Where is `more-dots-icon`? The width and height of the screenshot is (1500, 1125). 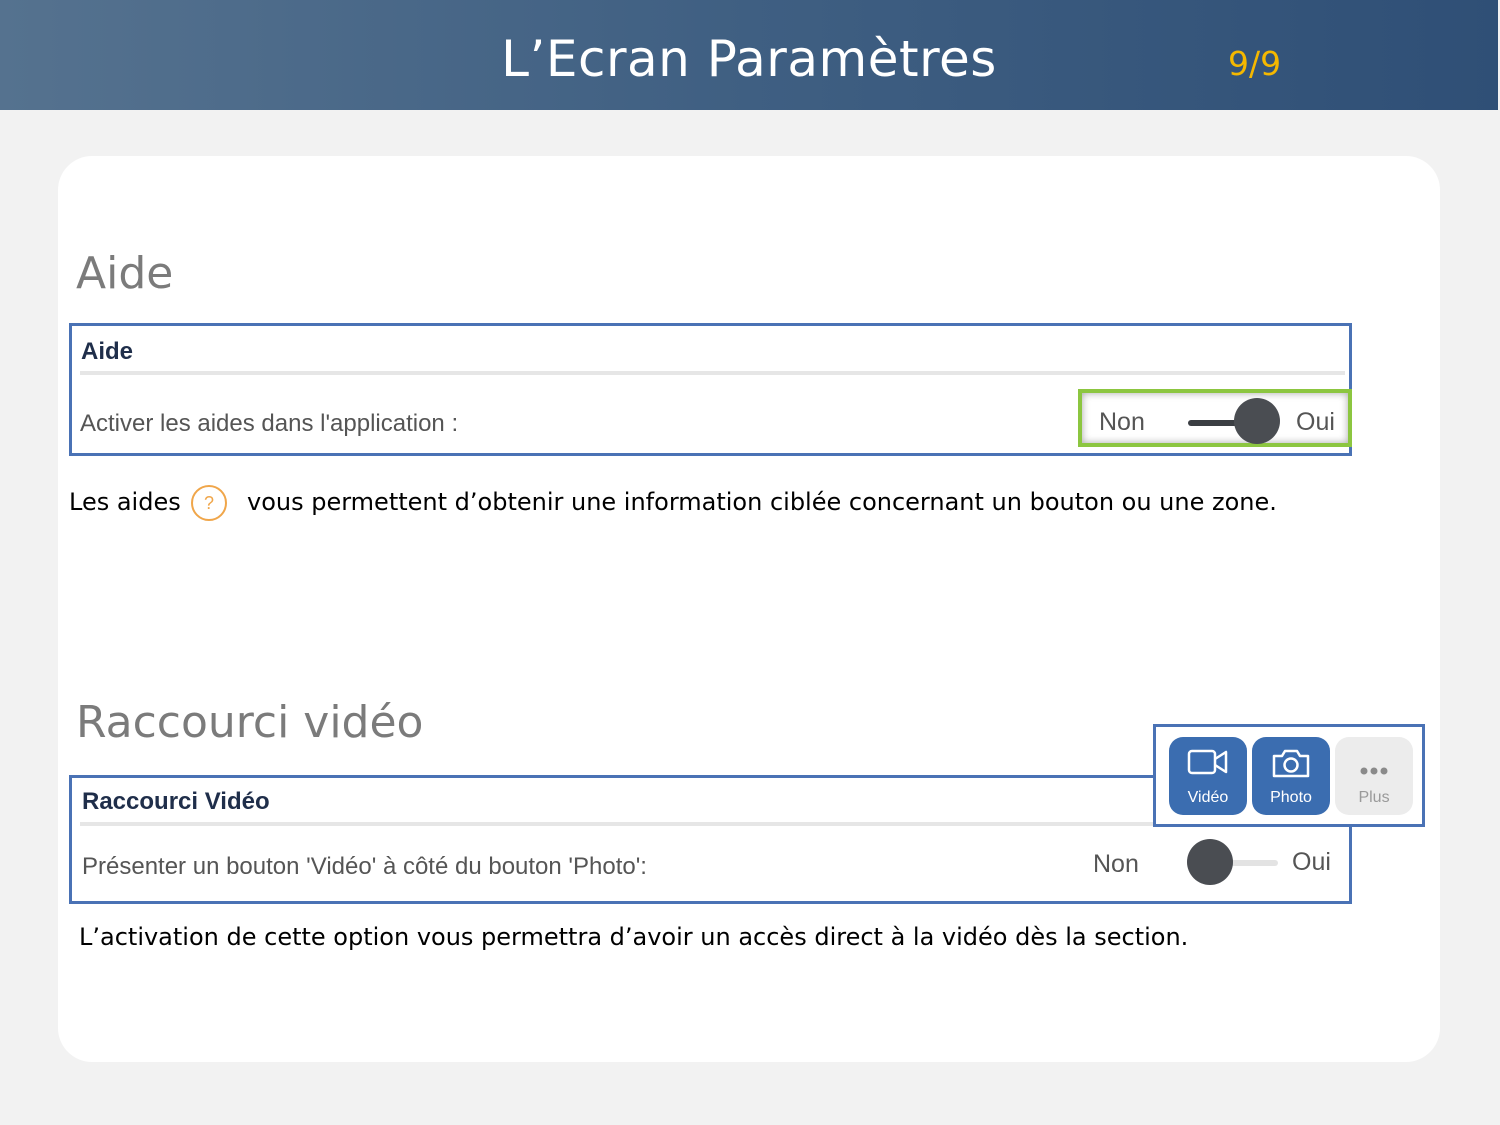 more-dots-icon is located at coordinates (1374, 771).